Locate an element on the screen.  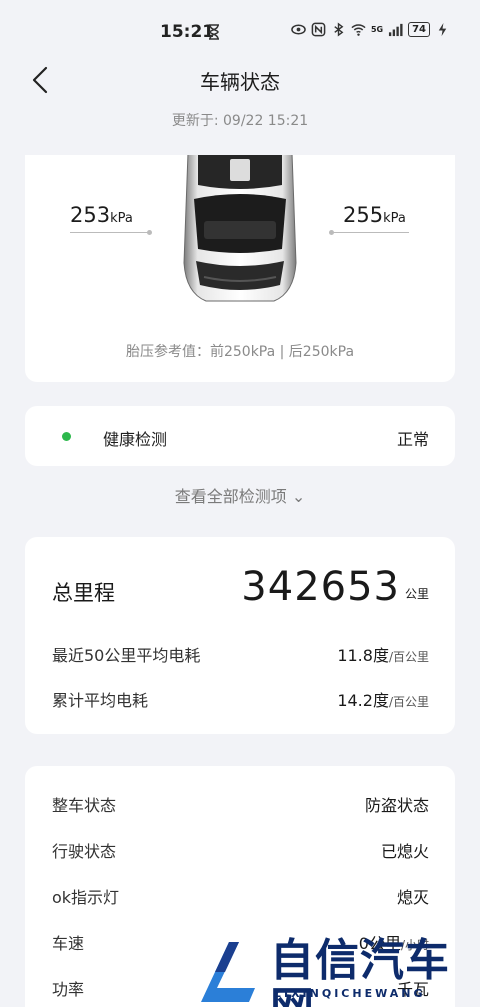
page-title: 车辆状态 is located at coordinates (240, 82).